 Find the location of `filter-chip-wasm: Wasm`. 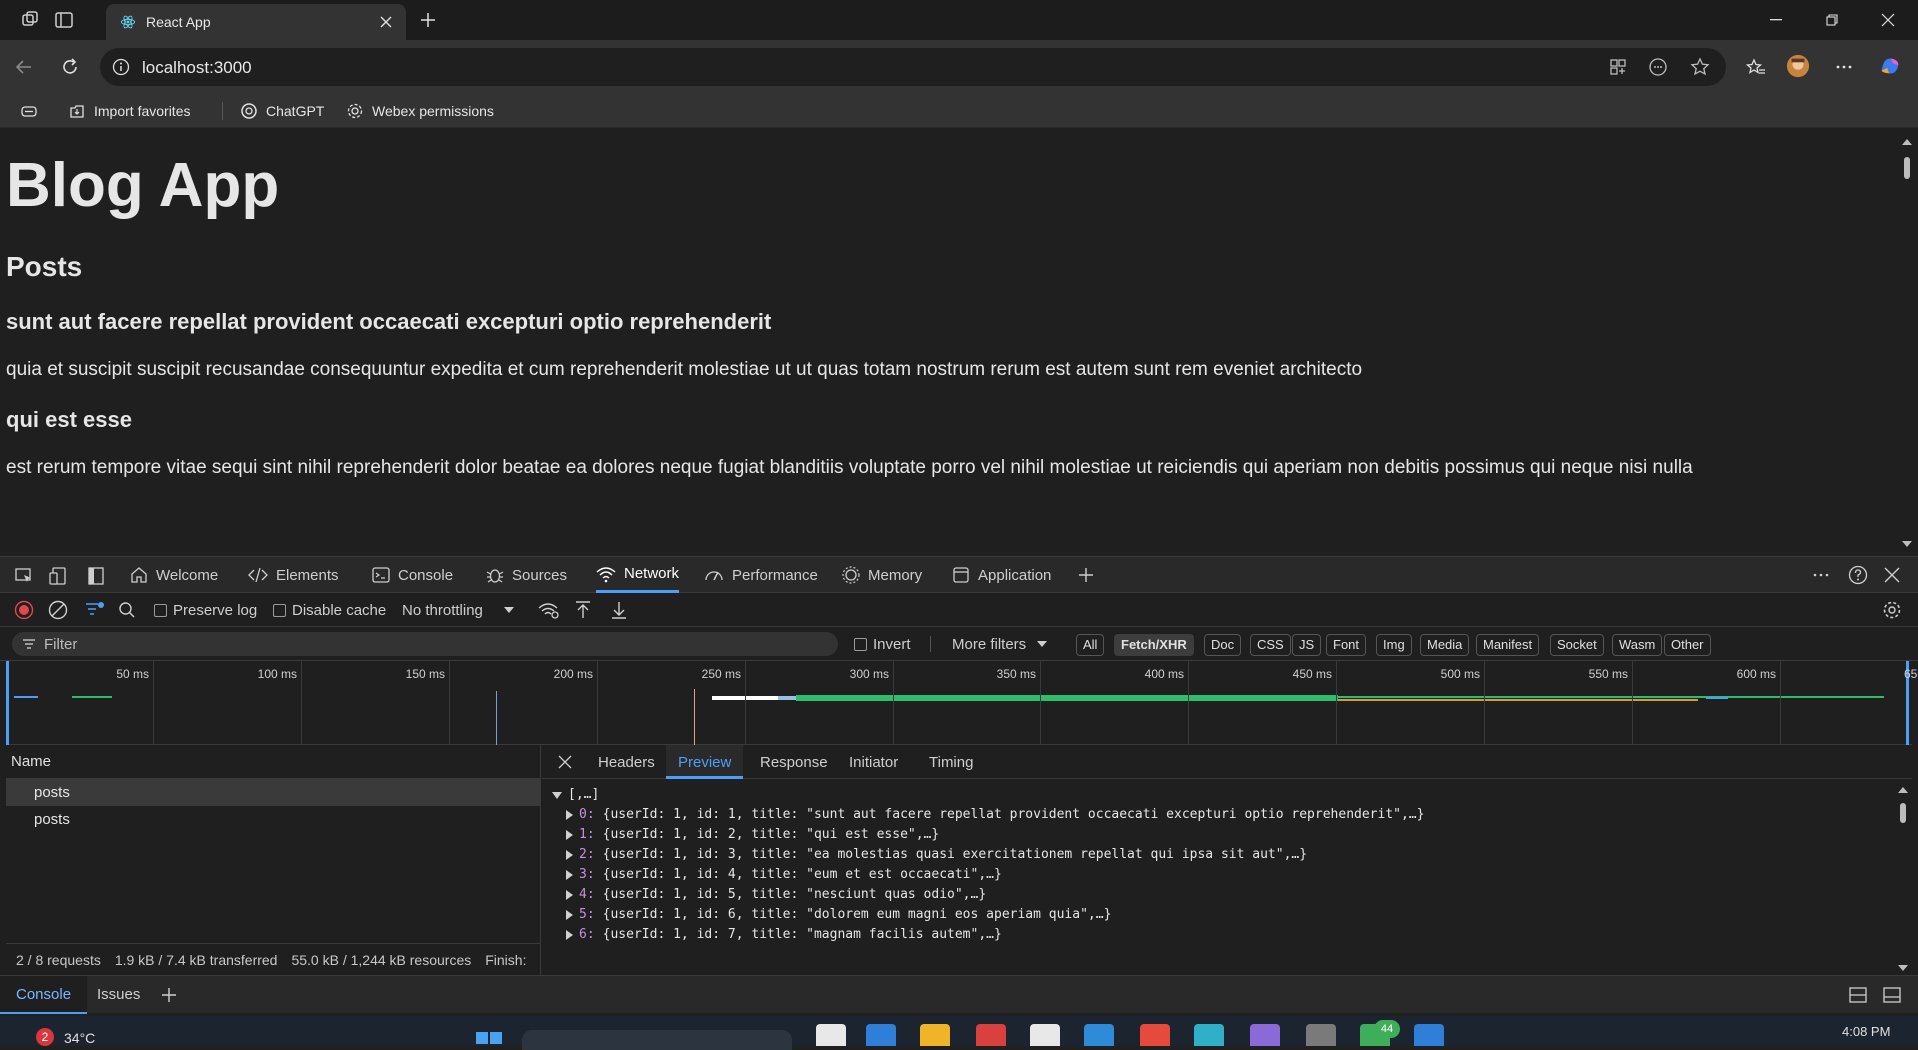

filter-chip-wasm: Wasm is located at coordinates (1637, 645).